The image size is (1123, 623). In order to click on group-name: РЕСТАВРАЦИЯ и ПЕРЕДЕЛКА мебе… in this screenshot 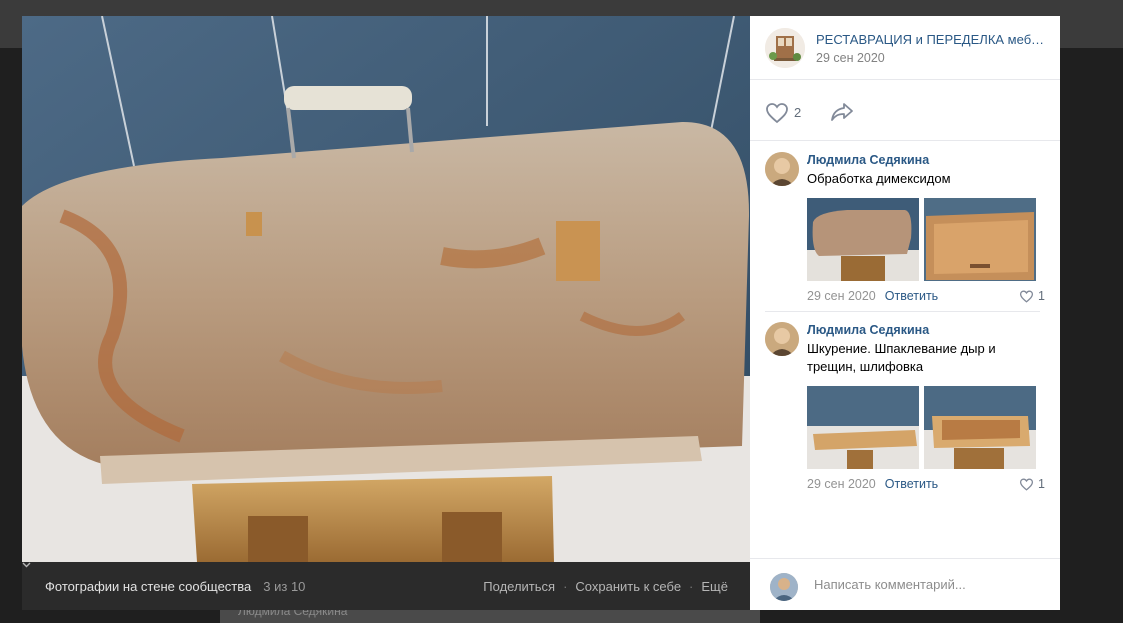, I will do `click(931, 39)`.